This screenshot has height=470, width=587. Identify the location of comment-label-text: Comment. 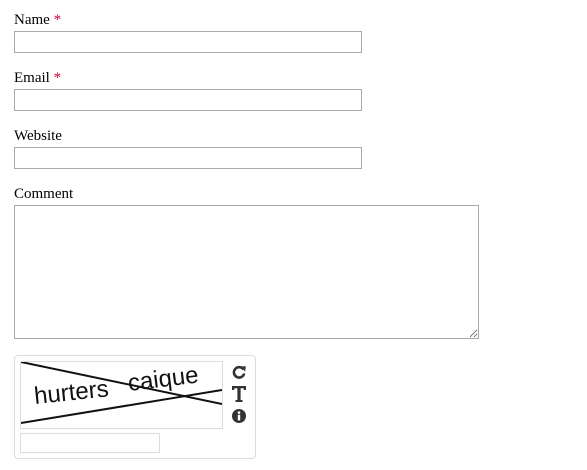
(44, 194).